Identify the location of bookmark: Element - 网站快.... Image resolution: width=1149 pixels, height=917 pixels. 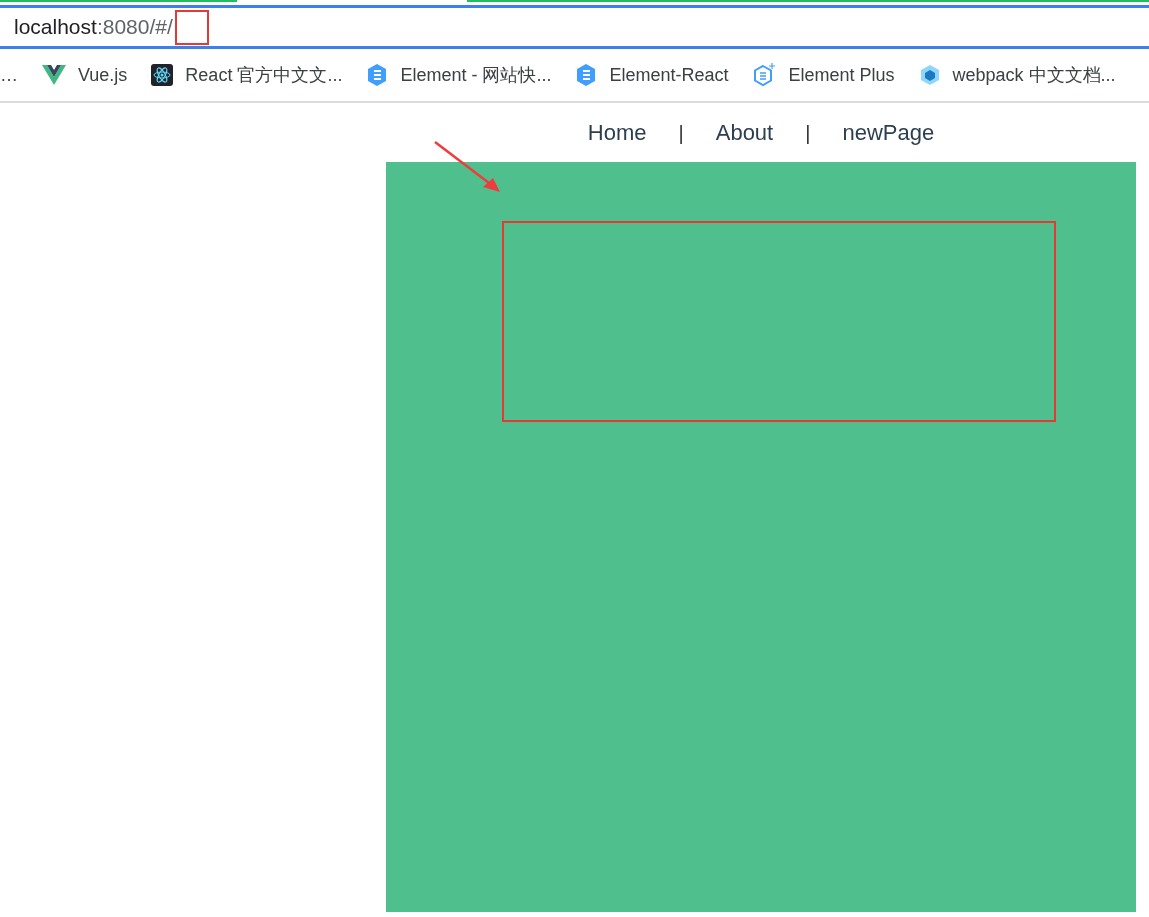
(459, 75).